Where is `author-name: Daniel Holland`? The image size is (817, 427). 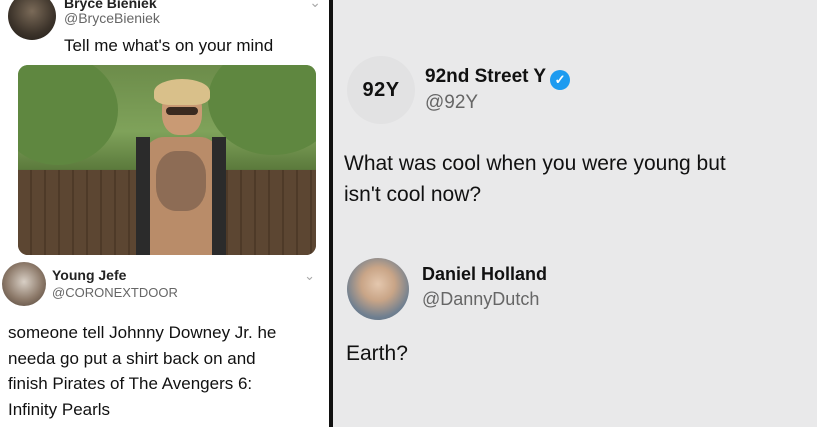
author-name: Daniel Holland is located at coordinates (484, 274).